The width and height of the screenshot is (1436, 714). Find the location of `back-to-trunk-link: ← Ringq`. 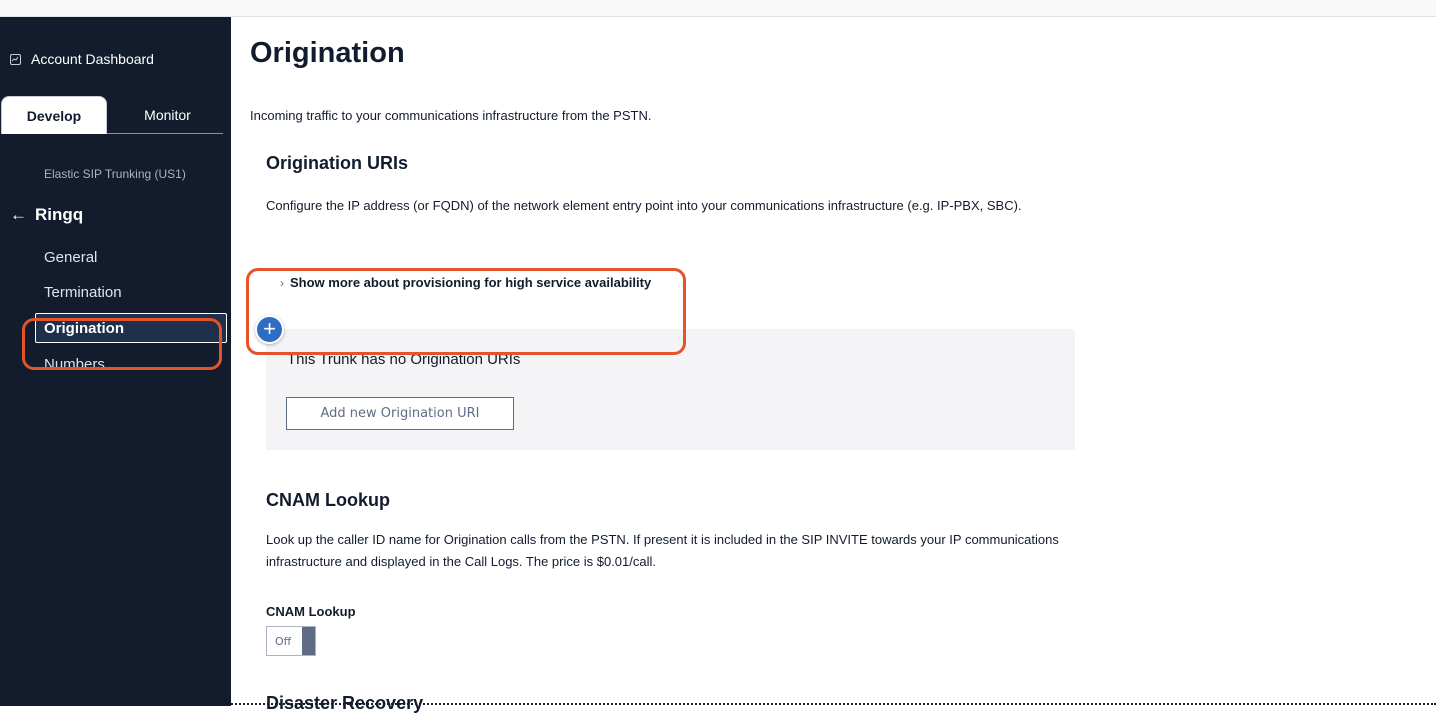

back-to-trunk-link: ← Ringq is located at coordinates (46, 215).